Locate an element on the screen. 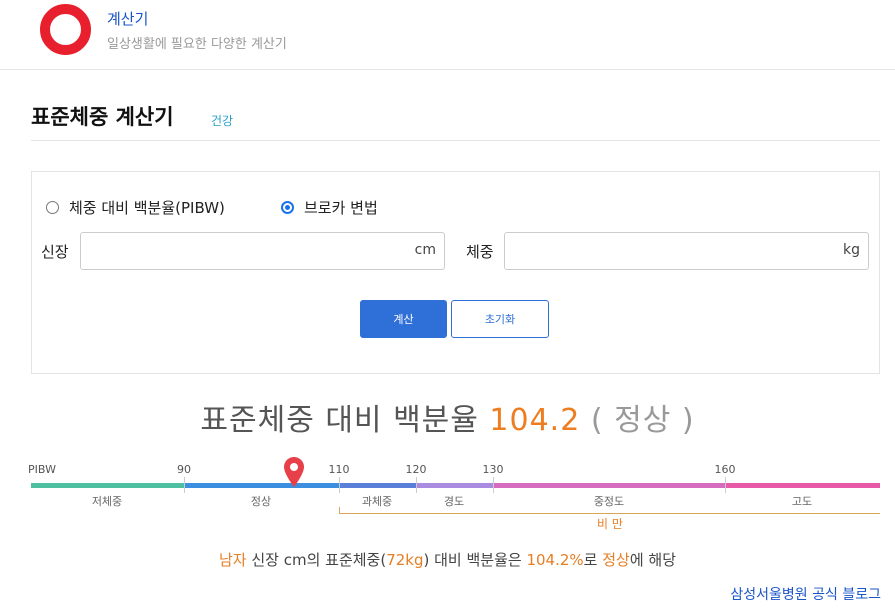  app-header: 계산기 일상생활에 필요한 다양한 계산기 is located at coordinates (447, 35).